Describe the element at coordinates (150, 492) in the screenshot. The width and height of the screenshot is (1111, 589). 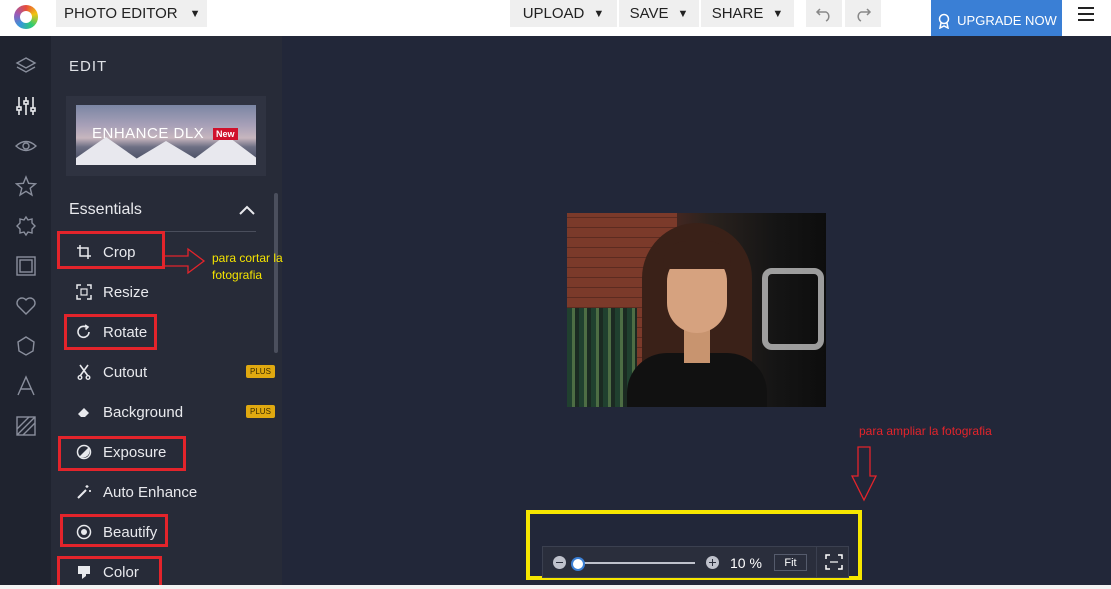
I see `tool-label: Auto Enhance` at that location.